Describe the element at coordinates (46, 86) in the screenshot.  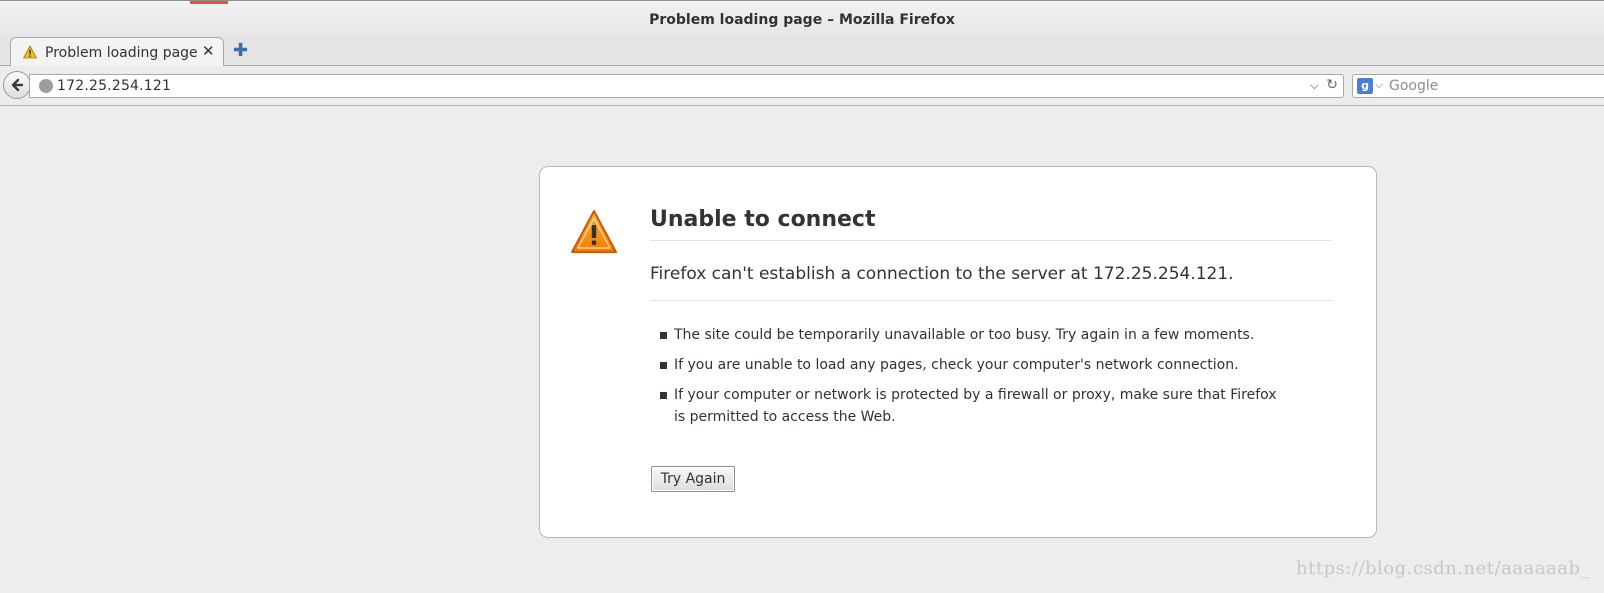
I see `globe-icon` at that location.